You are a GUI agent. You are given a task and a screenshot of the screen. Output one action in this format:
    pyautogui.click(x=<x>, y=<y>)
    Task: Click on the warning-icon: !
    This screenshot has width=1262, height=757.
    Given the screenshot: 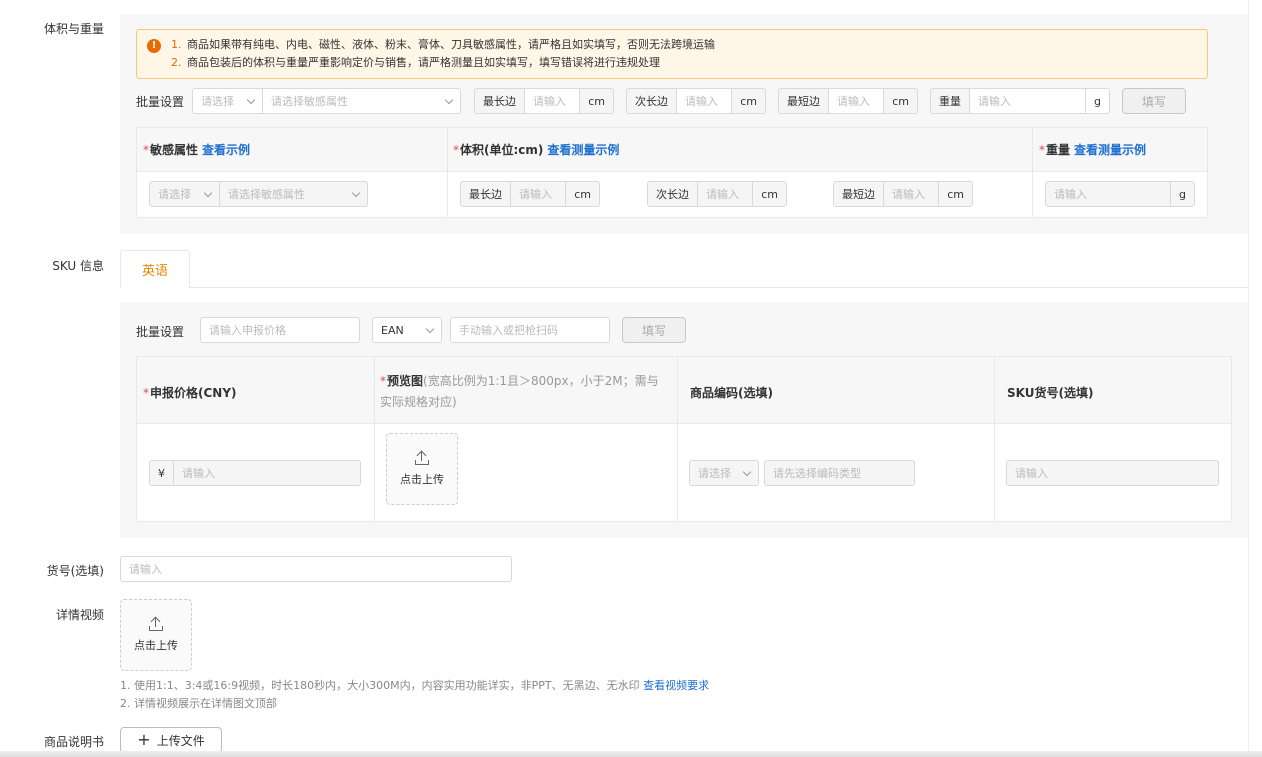 What is the action you would take?
    pyautogui.click(x=154, y=46)
    